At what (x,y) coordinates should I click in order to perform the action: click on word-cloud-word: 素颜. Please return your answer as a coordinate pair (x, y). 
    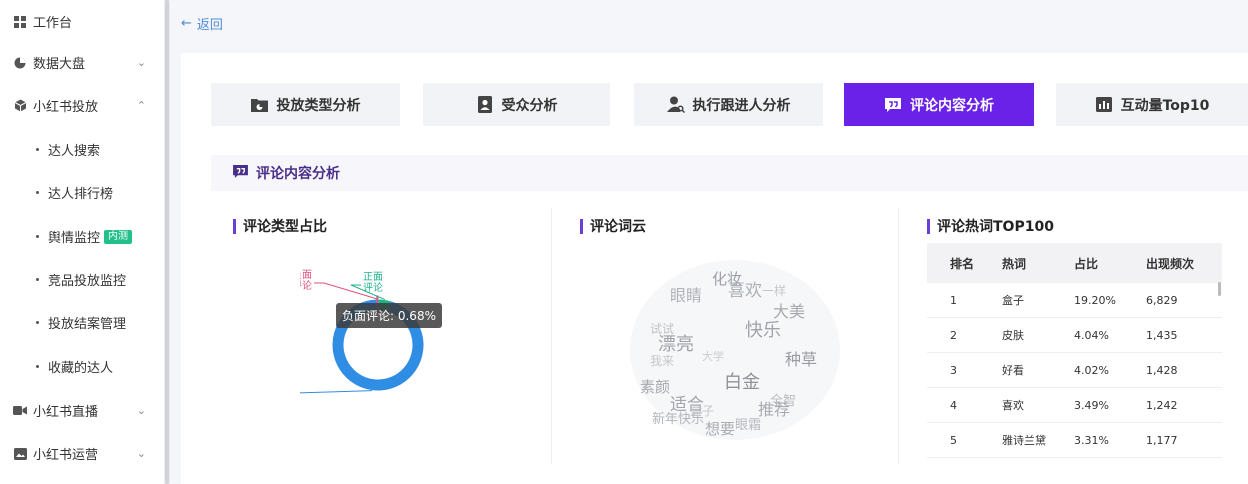
    Looking at the image, I should click on (655, 387).